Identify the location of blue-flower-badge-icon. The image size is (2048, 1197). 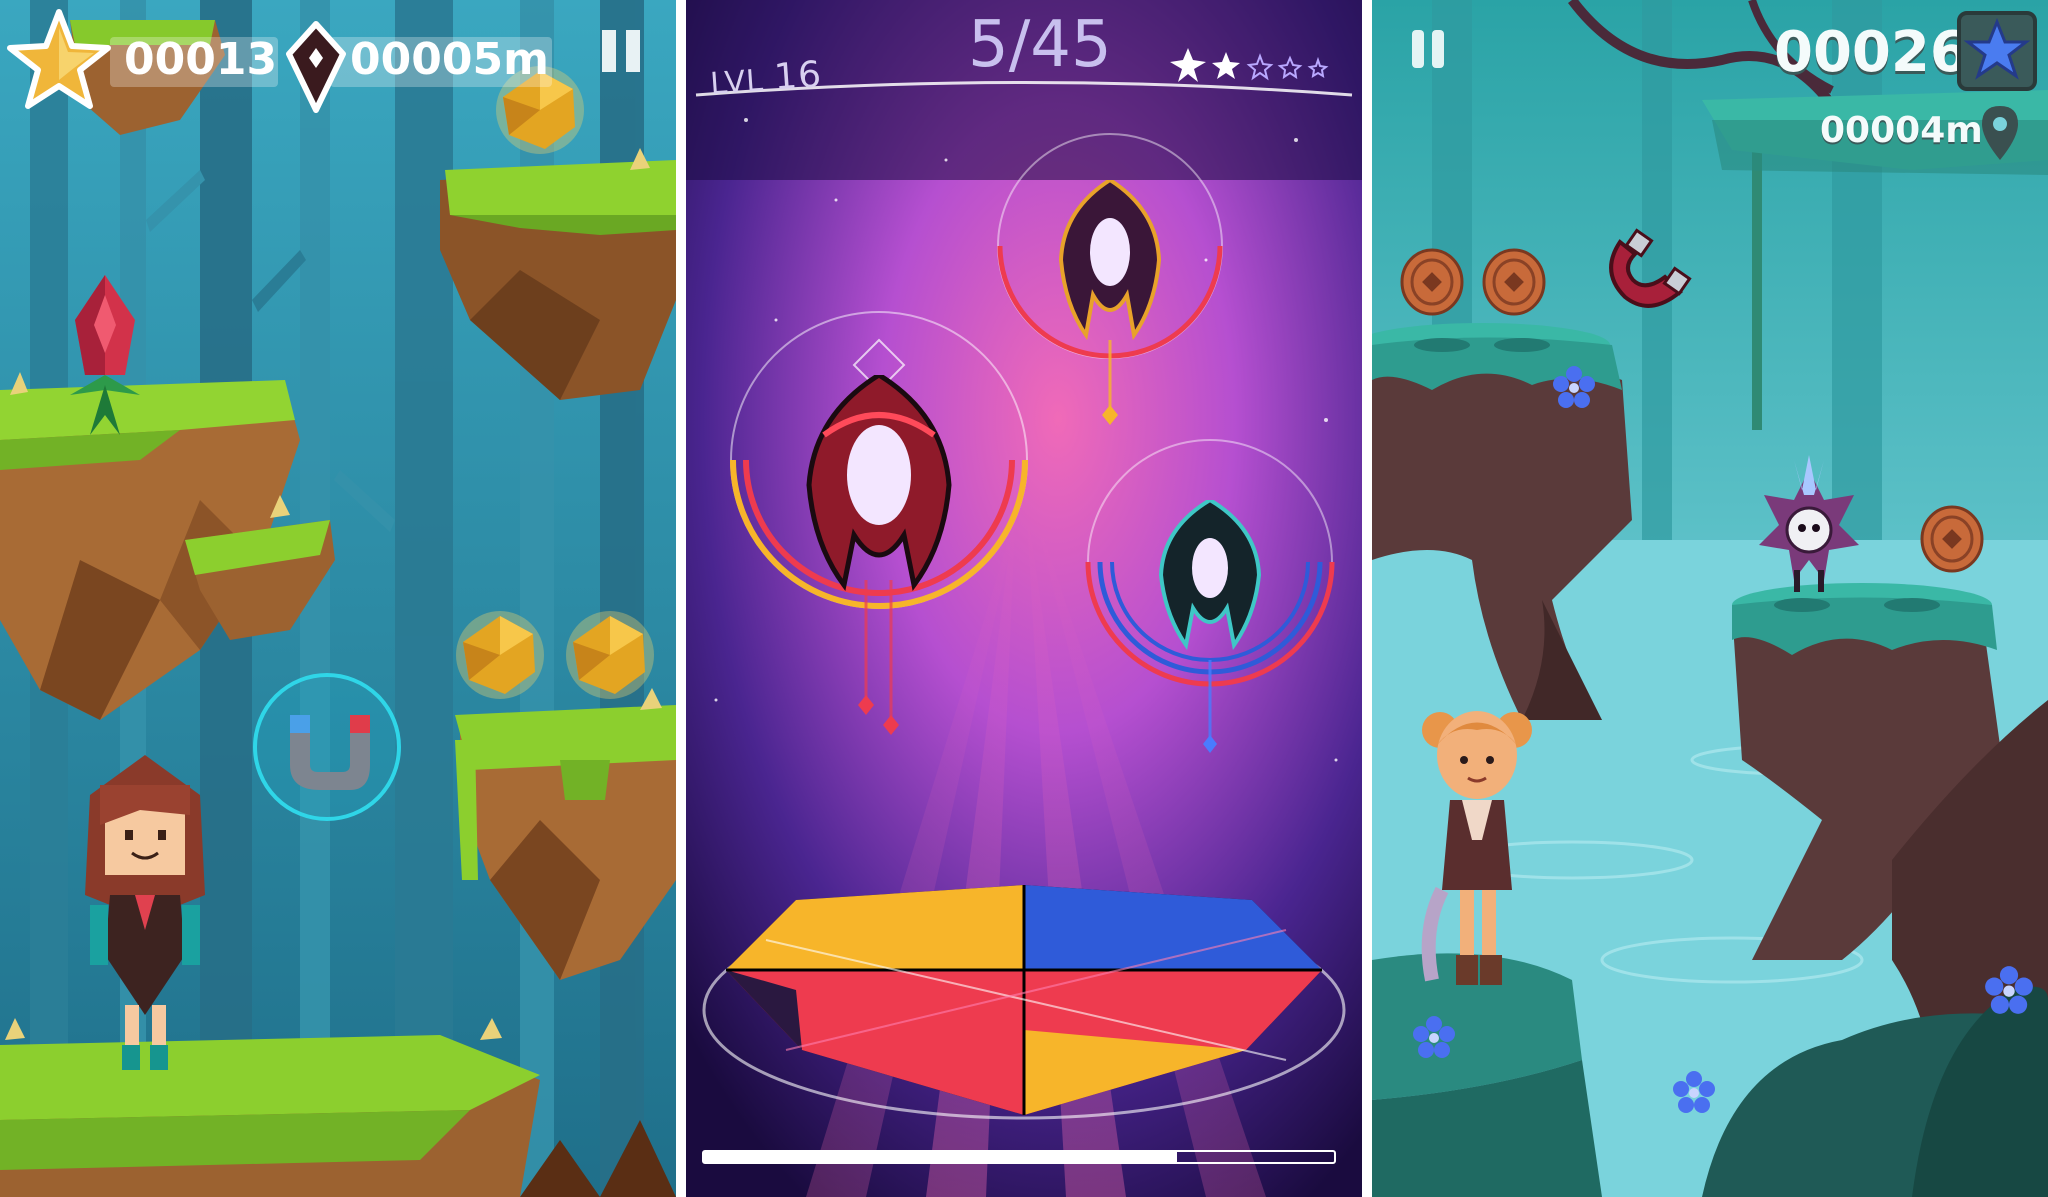
(1997, 51).